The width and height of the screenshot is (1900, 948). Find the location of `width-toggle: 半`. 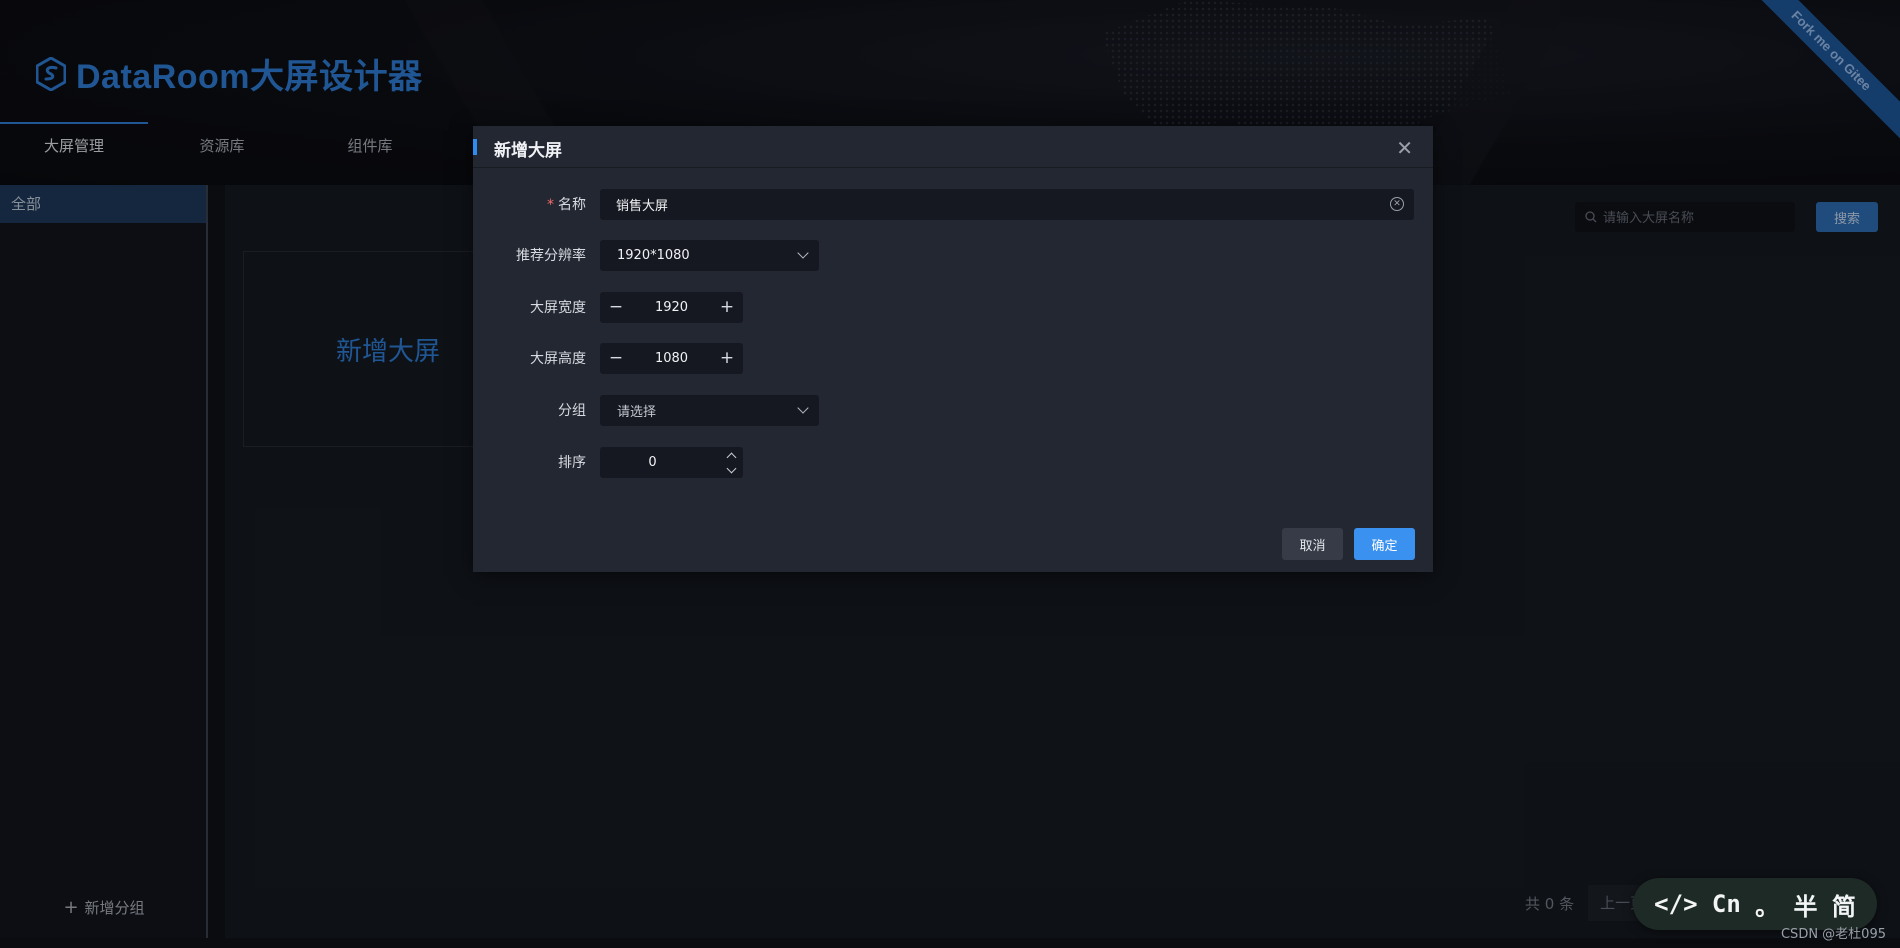

width-toggle: 半 is located at coordinates (1805, 904).